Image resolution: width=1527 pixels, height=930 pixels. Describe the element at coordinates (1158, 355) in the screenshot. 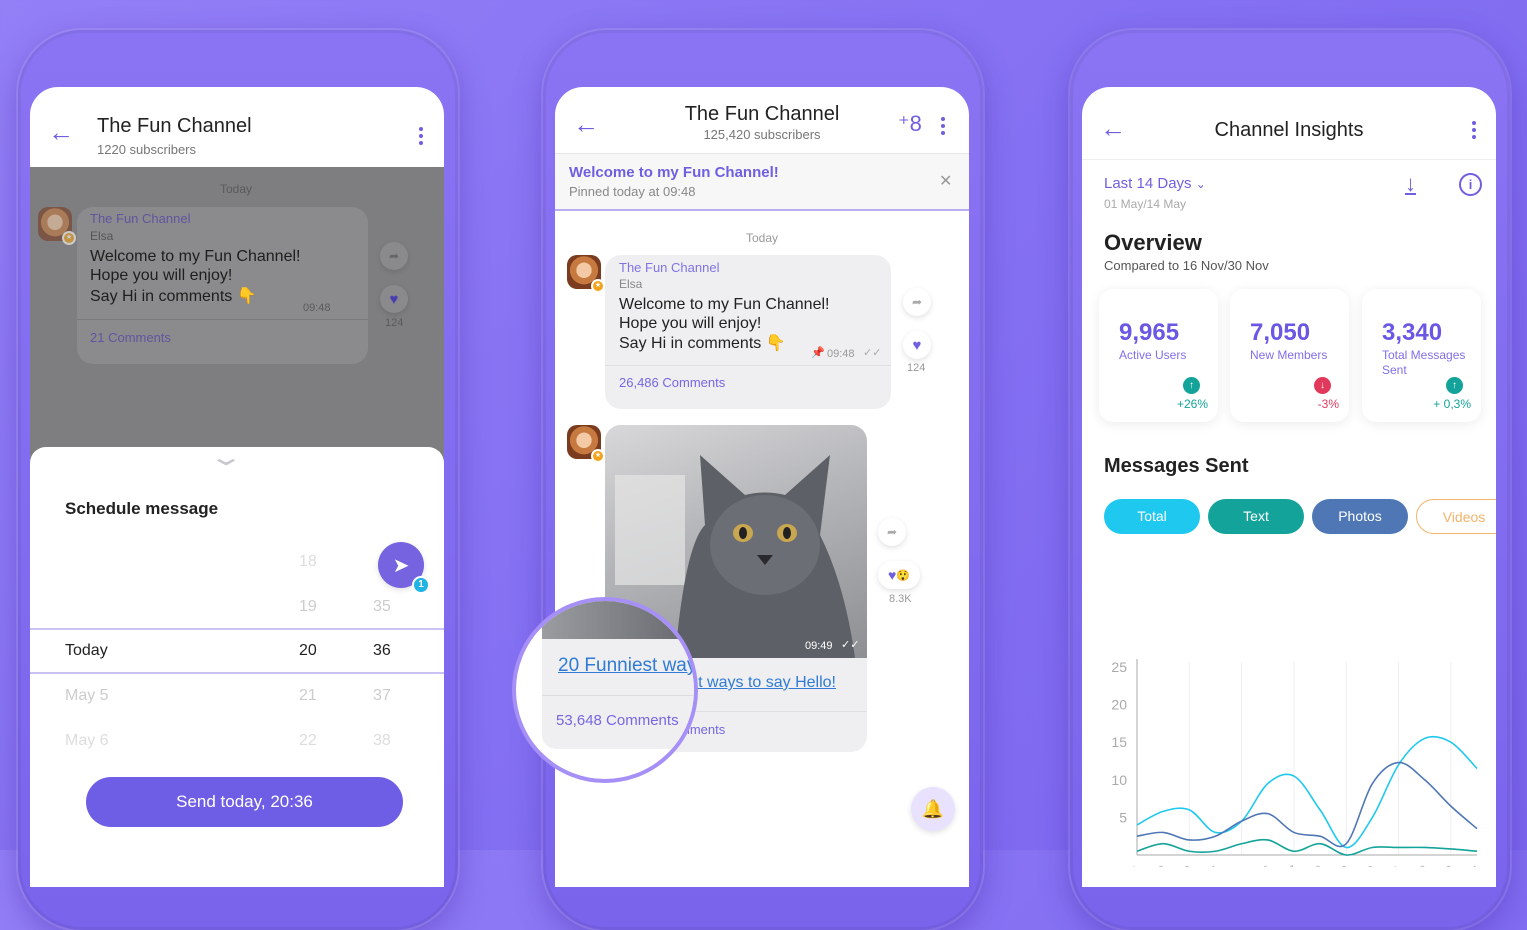

I see `stat-card-active-users: 9,965 Active Users ↑ +26%` at that location.